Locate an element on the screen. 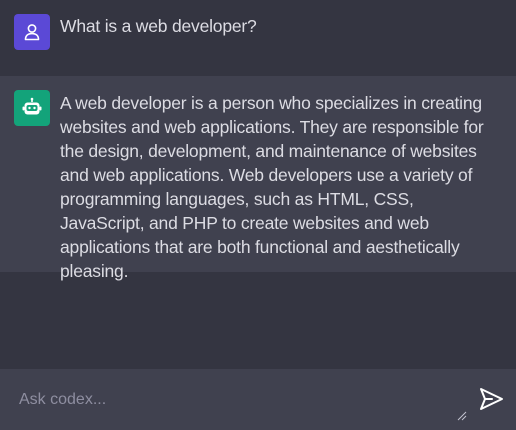  composer is located at coordinates (258, 399).